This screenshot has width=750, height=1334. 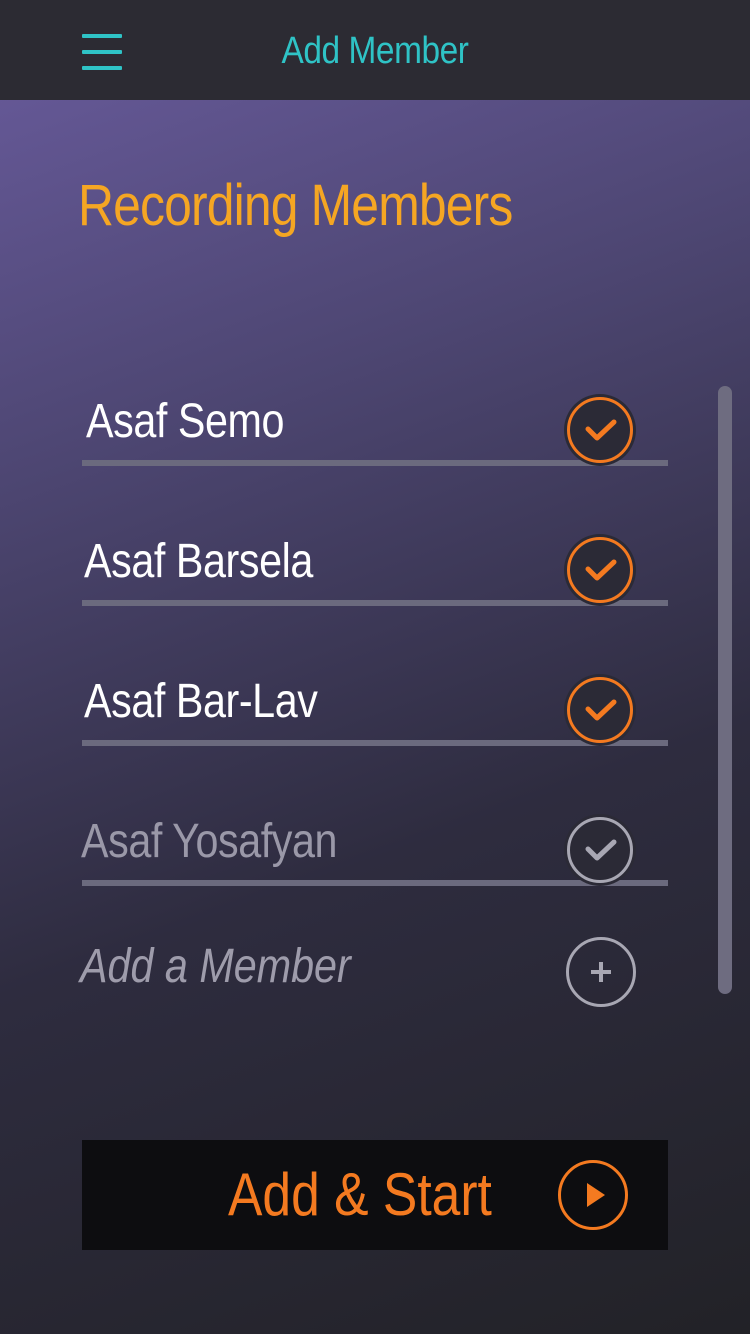 I want to click on member-row: Asaf Semo, so click(x=375, y=430).